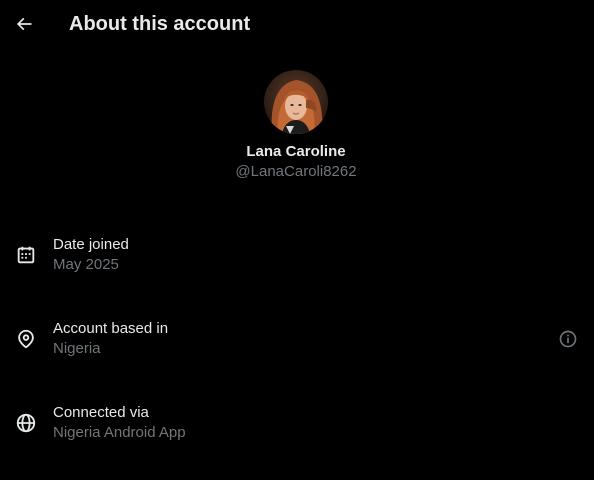 The image size is (594, 480). Describe the element at coordinates (119, 432) in the screenshot. I see `row-value: Nigeria Android App` at that location.